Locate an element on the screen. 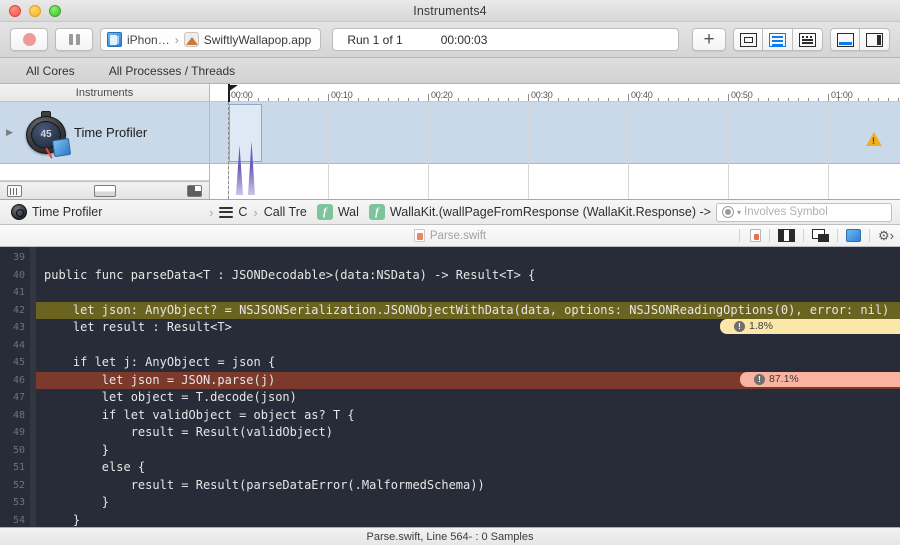 The image size is (900, 545). code-line: else { is located at coordinates (468, 468).